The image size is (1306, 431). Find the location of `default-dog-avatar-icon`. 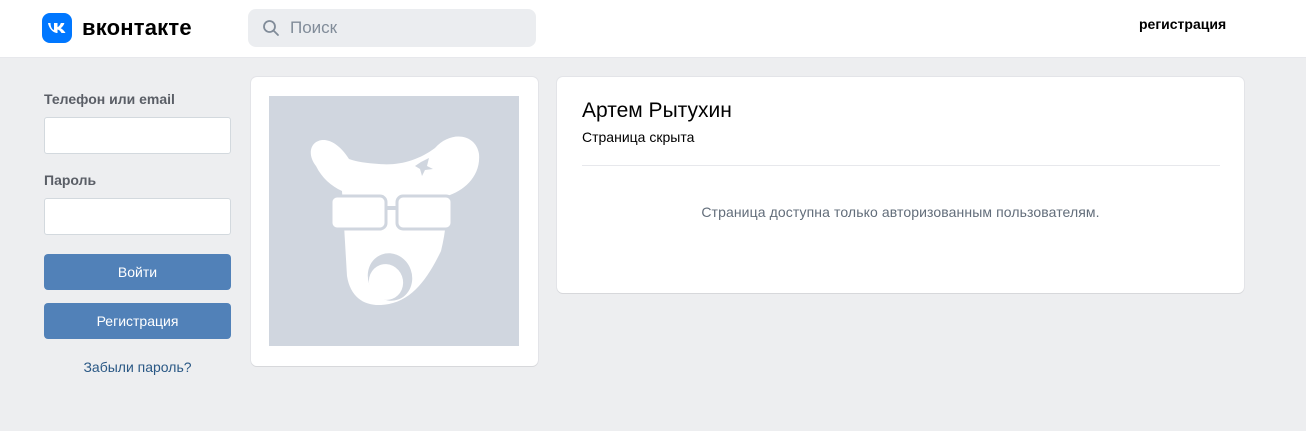

default-dog-avatar-icon is located at coordinates (395, 221).